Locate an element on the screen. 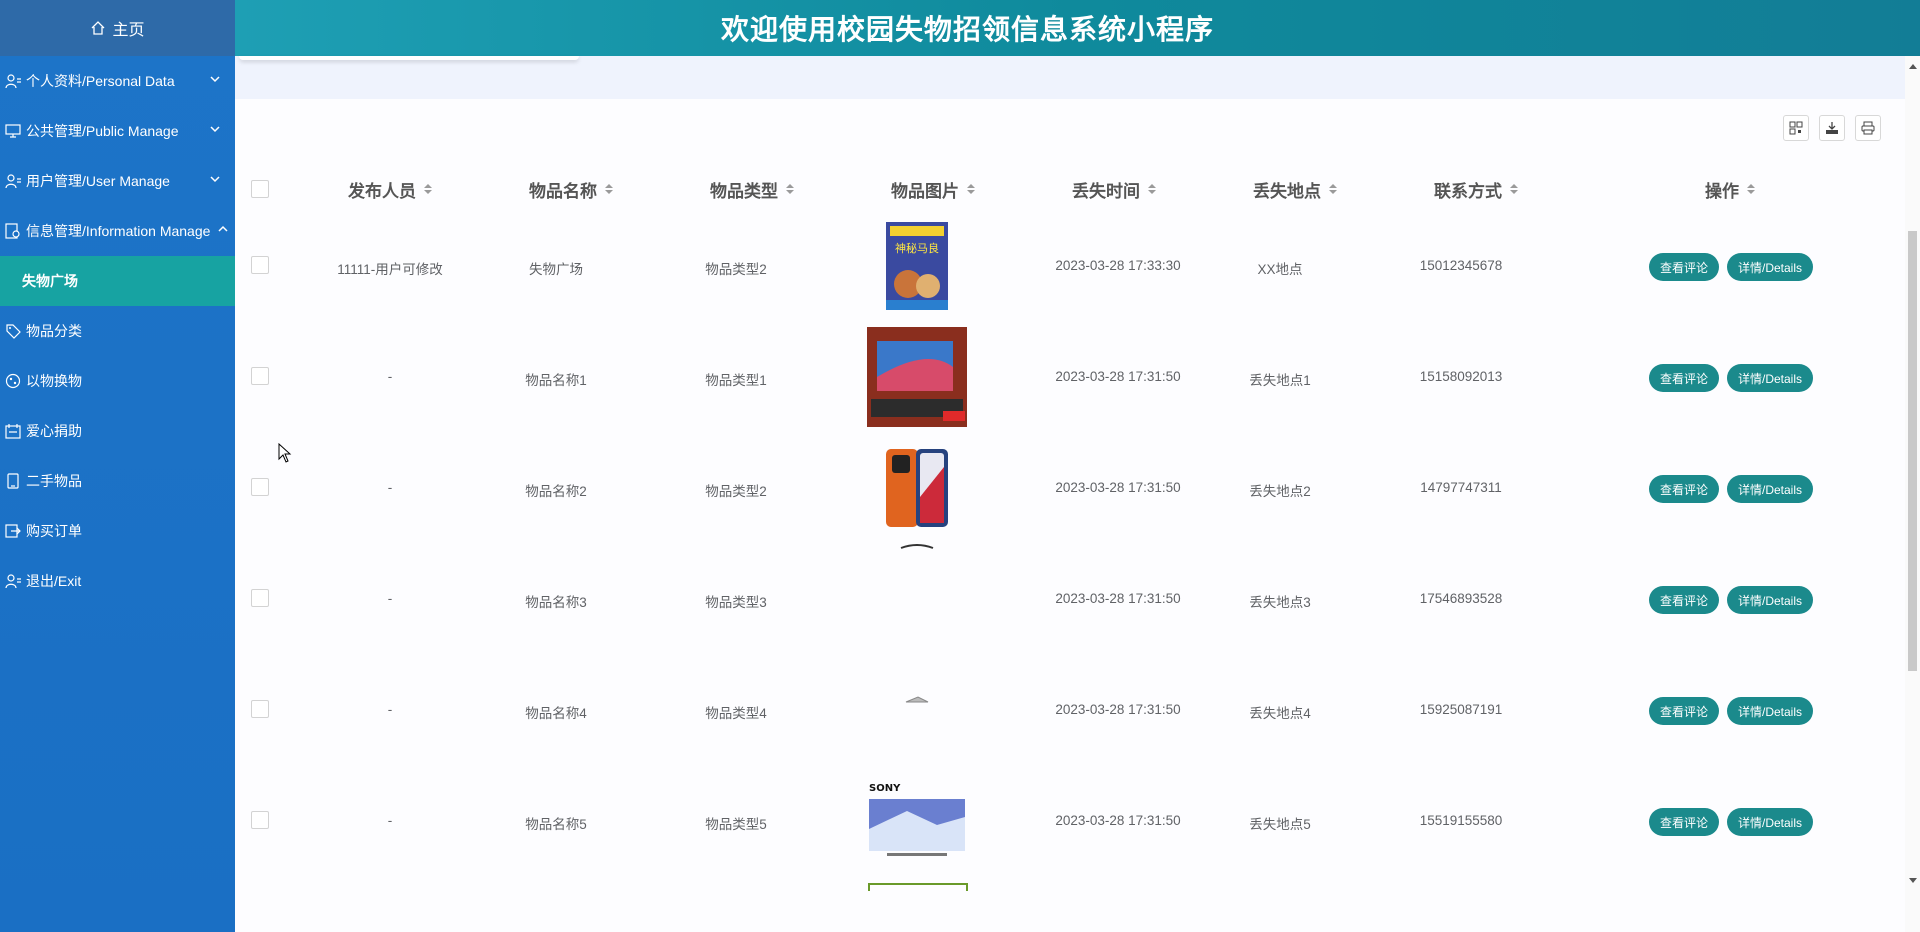 This screenshot has width=1920, height=932. th-contact: 联系方式 is located at coordinates (1476, 189).